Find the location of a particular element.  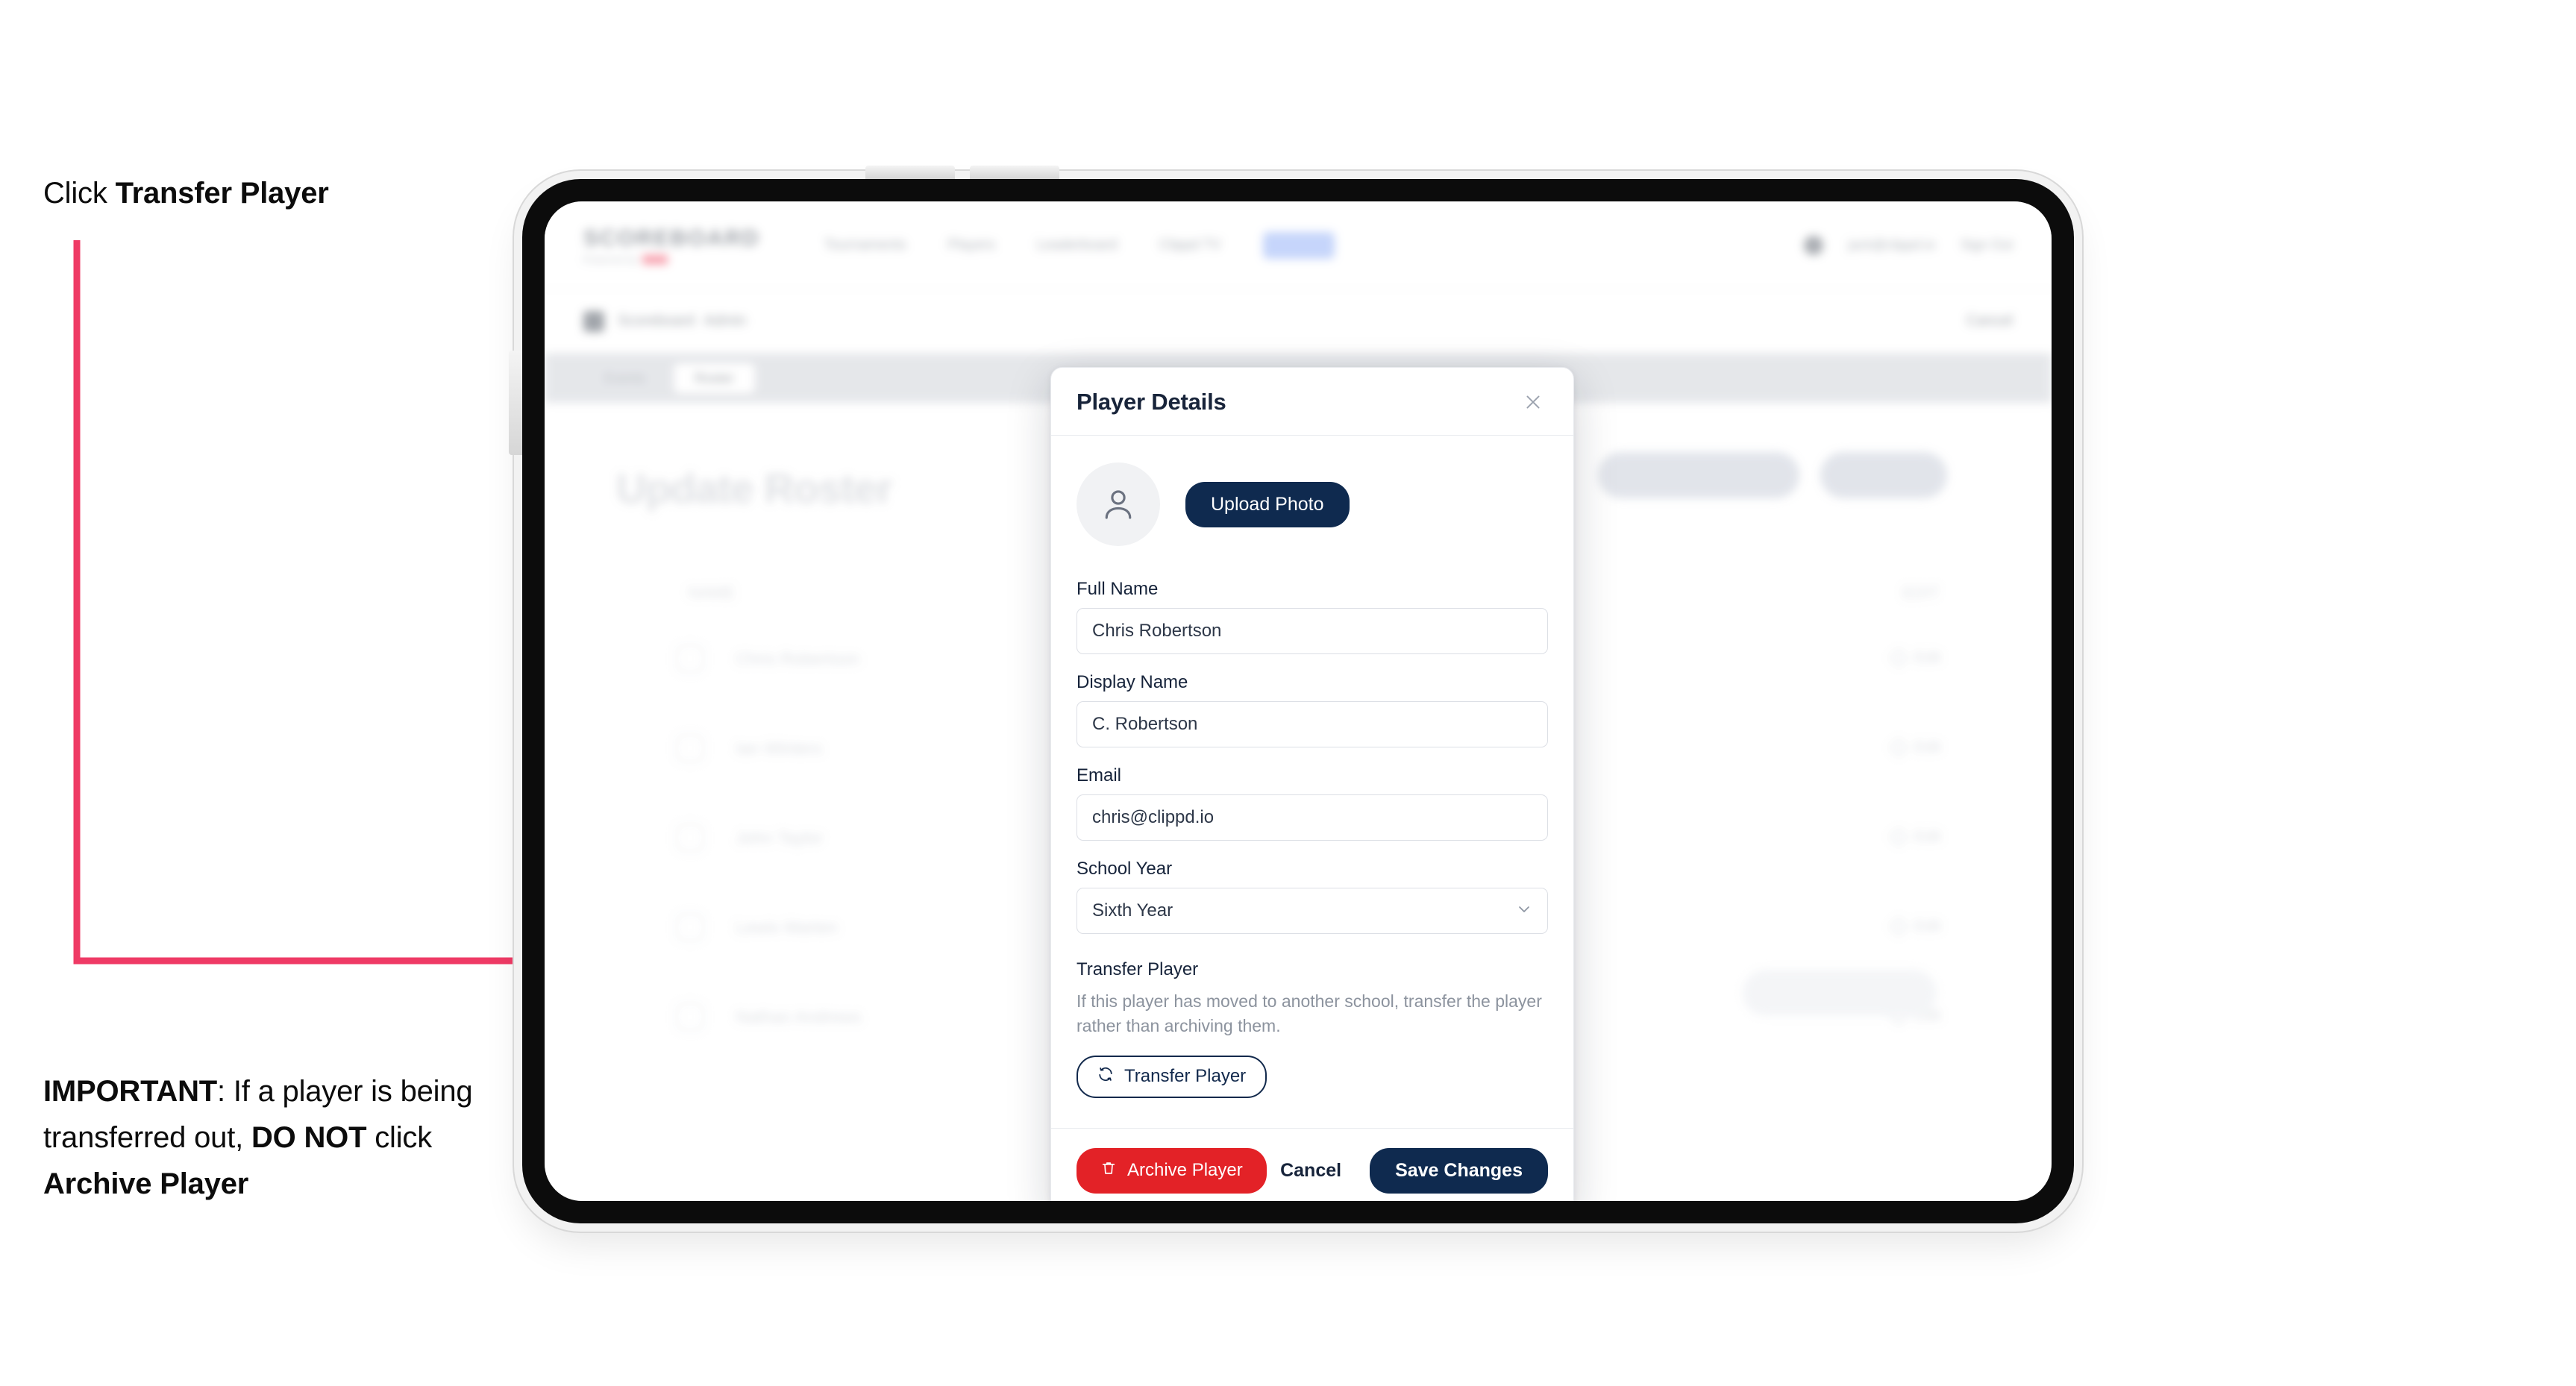

modal-title: Player Details is located at coordinates (1151, 402).